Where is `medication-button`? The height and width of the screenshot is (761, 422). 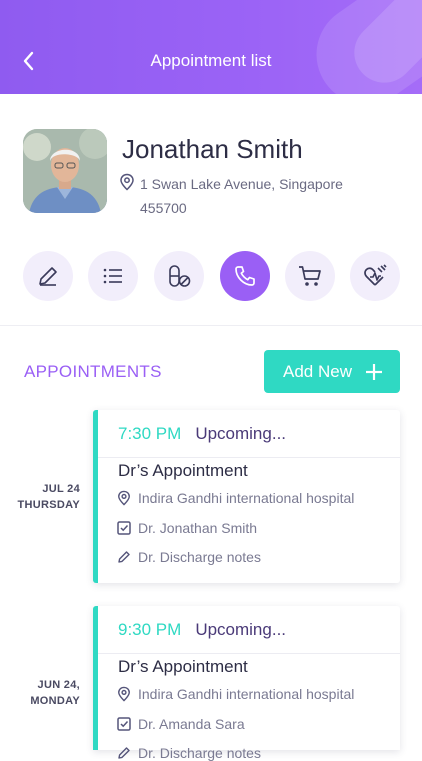
medication-button is located at coordinates (179, 276).